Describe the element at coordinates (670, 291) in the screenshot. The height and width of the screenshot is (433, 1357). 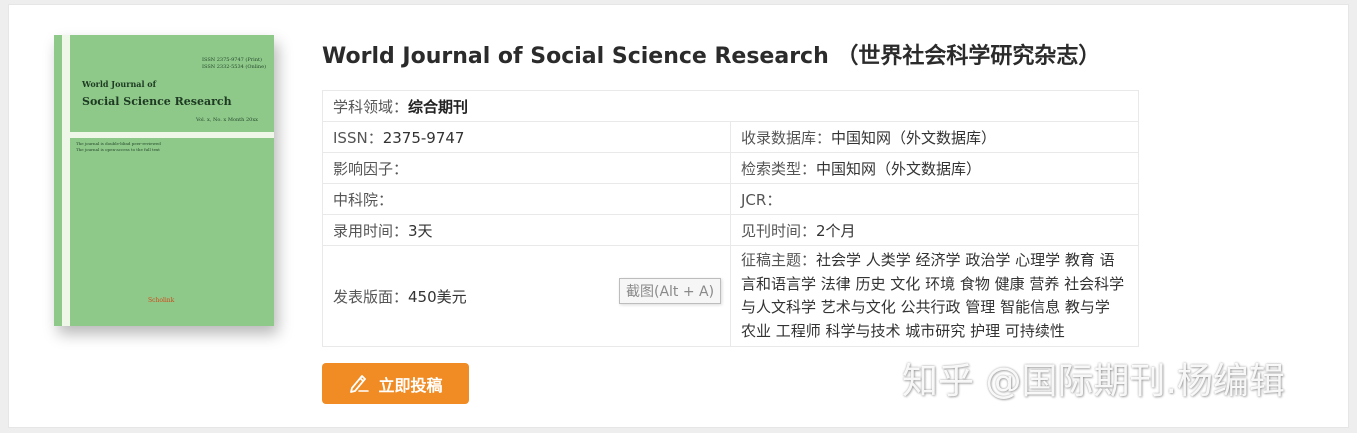
I see `screenshot-tooltip: 截图(Alt + A)` at that location.